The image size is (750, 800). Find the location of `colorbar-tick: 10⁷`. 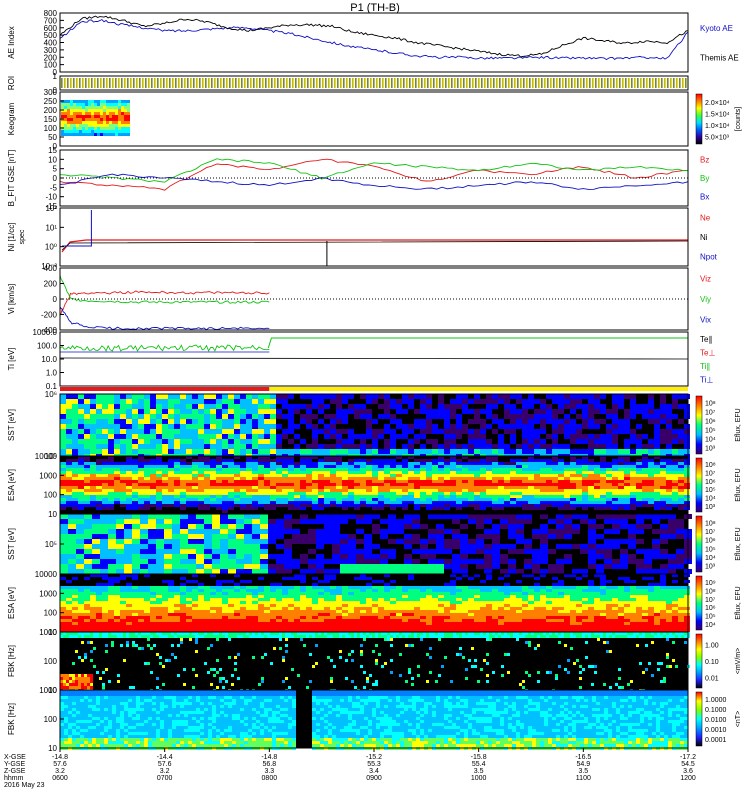

colorbar-tick: 10⁷ is located at coordinates (710, 532).